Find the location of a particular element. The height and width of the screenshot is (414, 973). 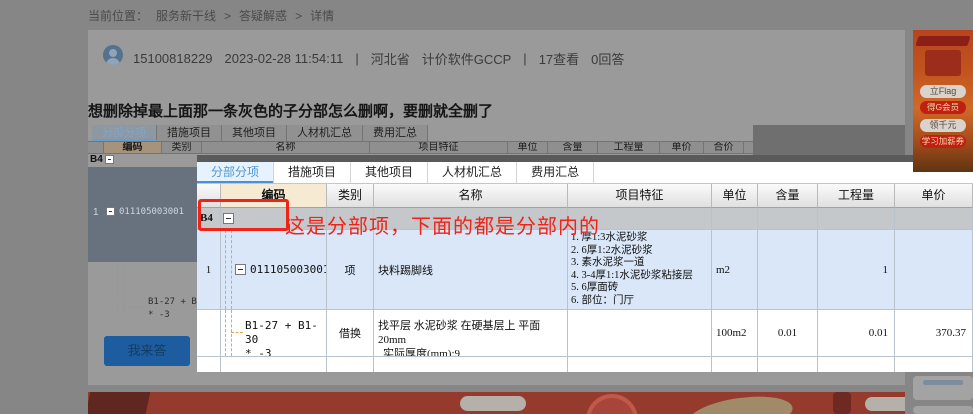

breadcrumb: 当前位置： 服务新干线 > 答疑解惑 > 详情 is located at coordinates (211, 15).